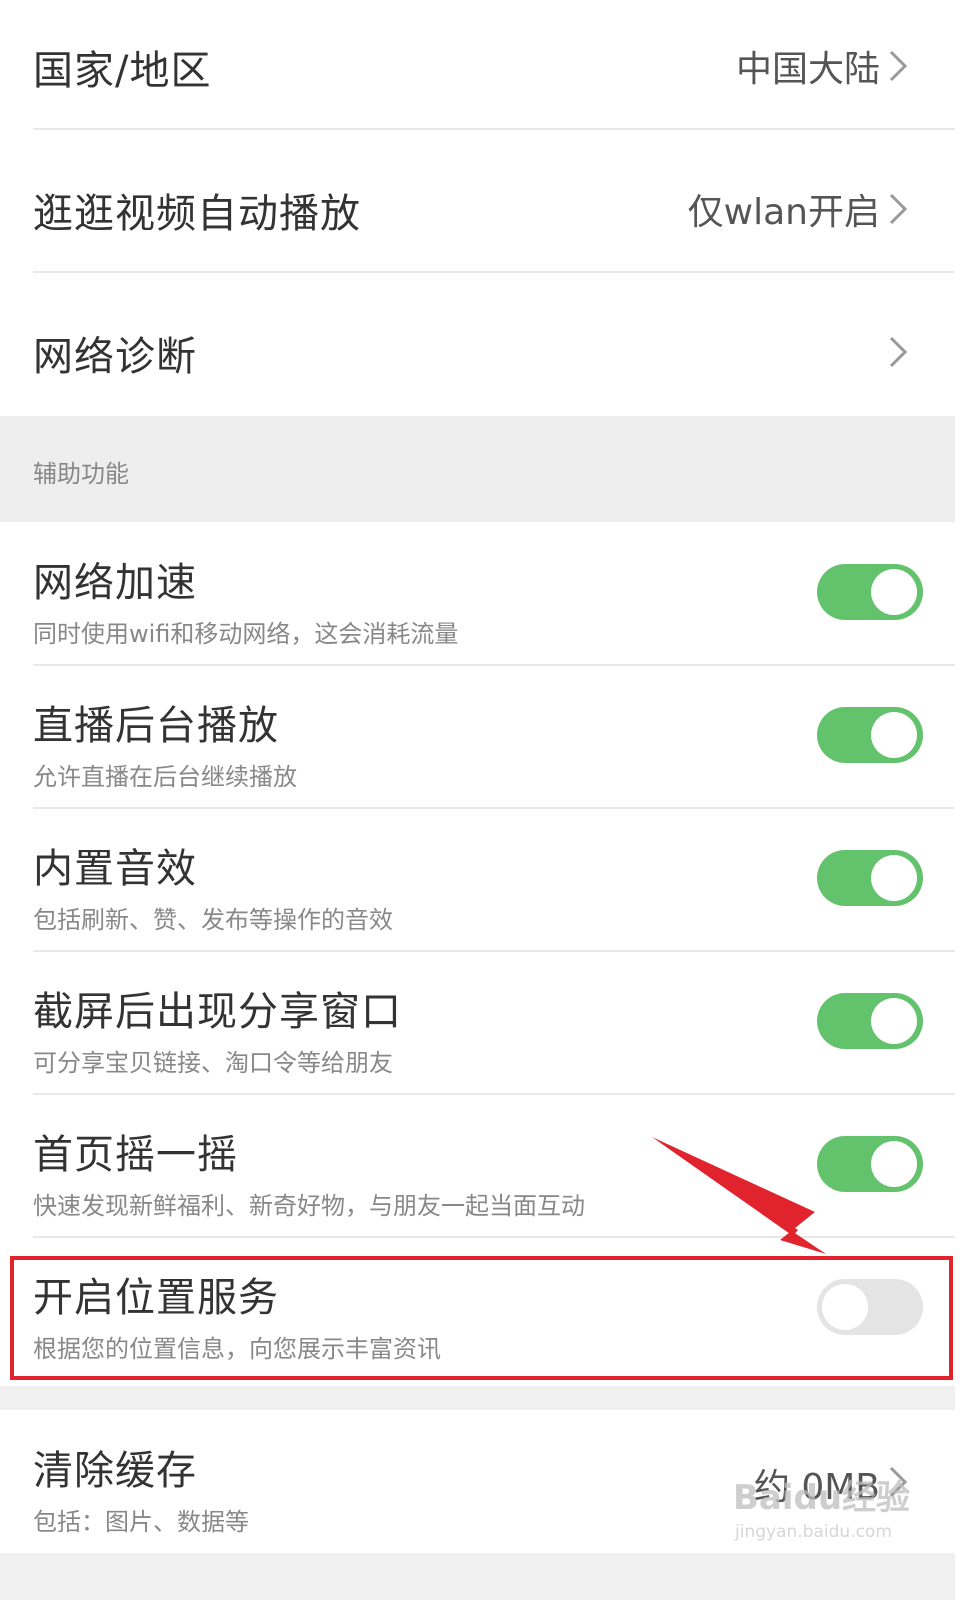 Image resolution: width=975 pixels, height=1600 pixels. What do you see at coordinates (122, 71) in the screenshot?
I see `row-label: 国家/地区` at bounding box center [122, 71].